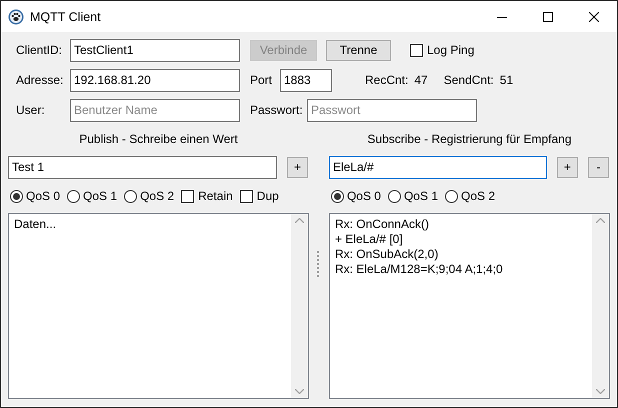 The image size is (618, 408). I want to click on counter-value: 51, so click(507, 80).